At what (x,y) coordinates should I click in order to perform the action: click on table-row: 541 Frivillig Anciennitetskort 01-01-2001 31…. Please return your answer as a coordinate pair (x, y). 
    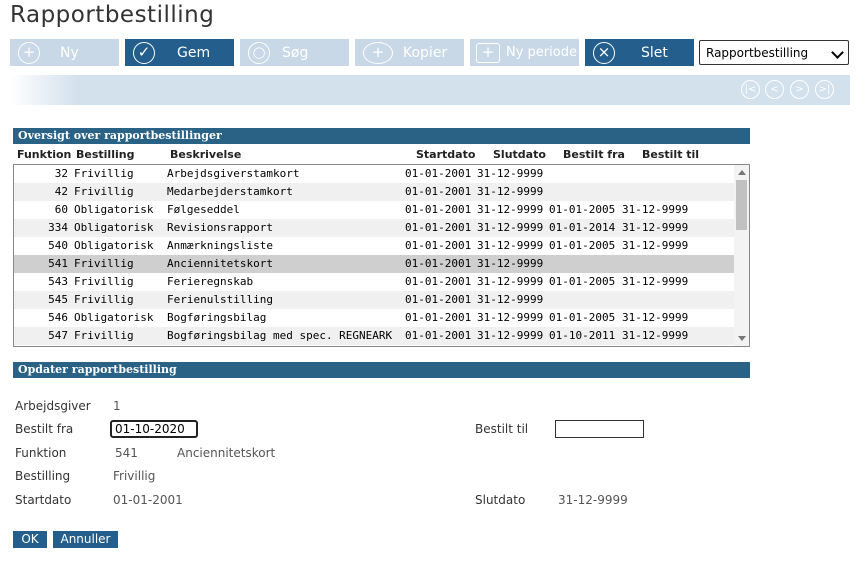
    Looking at the image, I should click on (374, 264).